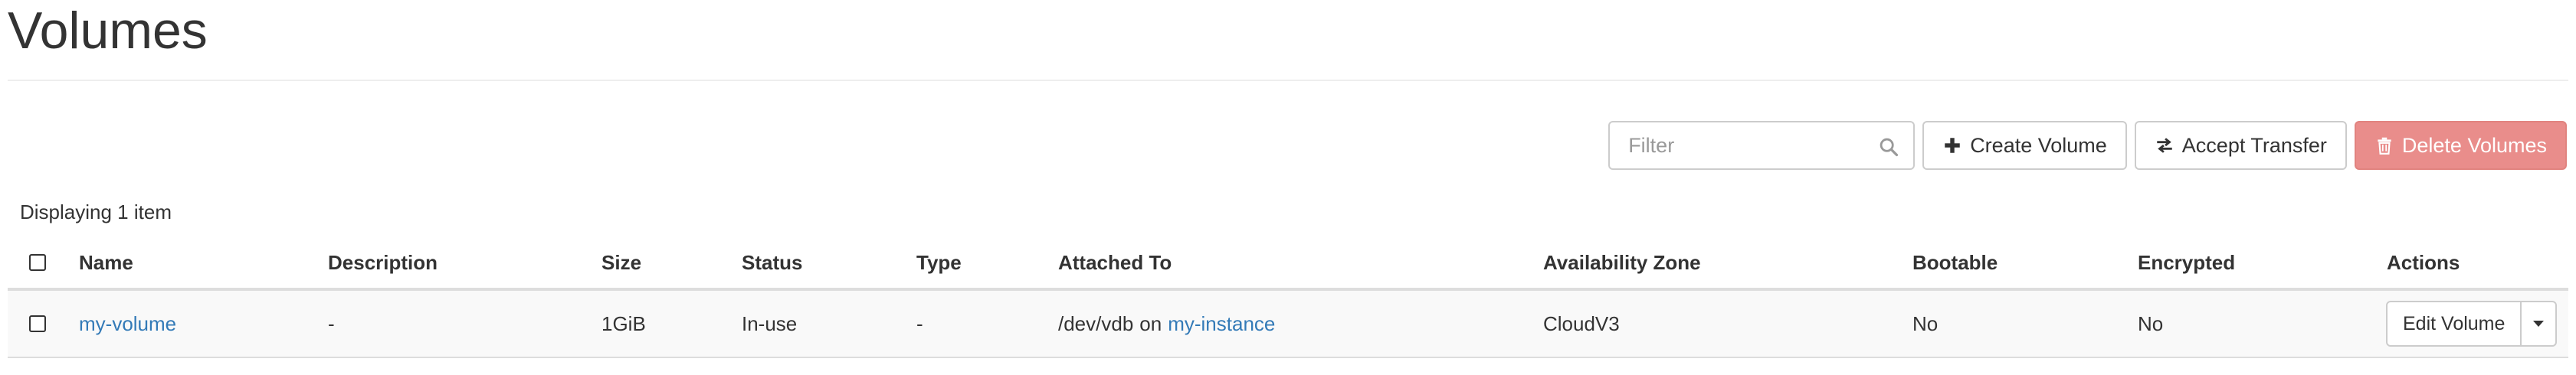 The width and height of the screenshot is (2576, 375). What do you see at coordinates (2164, 145) in the screenshot?
I see `exchange-icon` at bounding box center [2164, 145].